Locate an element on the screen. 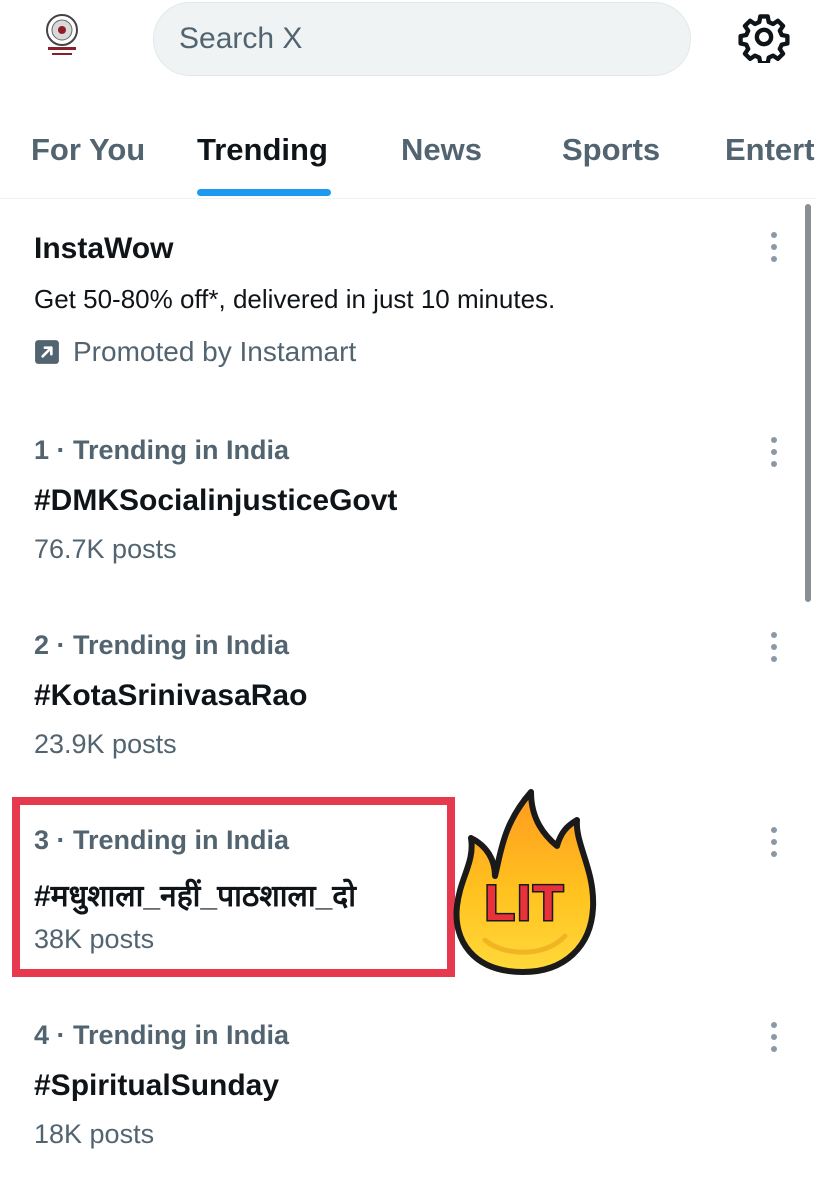 This screenshot has width=816, height=1200. search-input: Search X is located at coordinates (422, 39).